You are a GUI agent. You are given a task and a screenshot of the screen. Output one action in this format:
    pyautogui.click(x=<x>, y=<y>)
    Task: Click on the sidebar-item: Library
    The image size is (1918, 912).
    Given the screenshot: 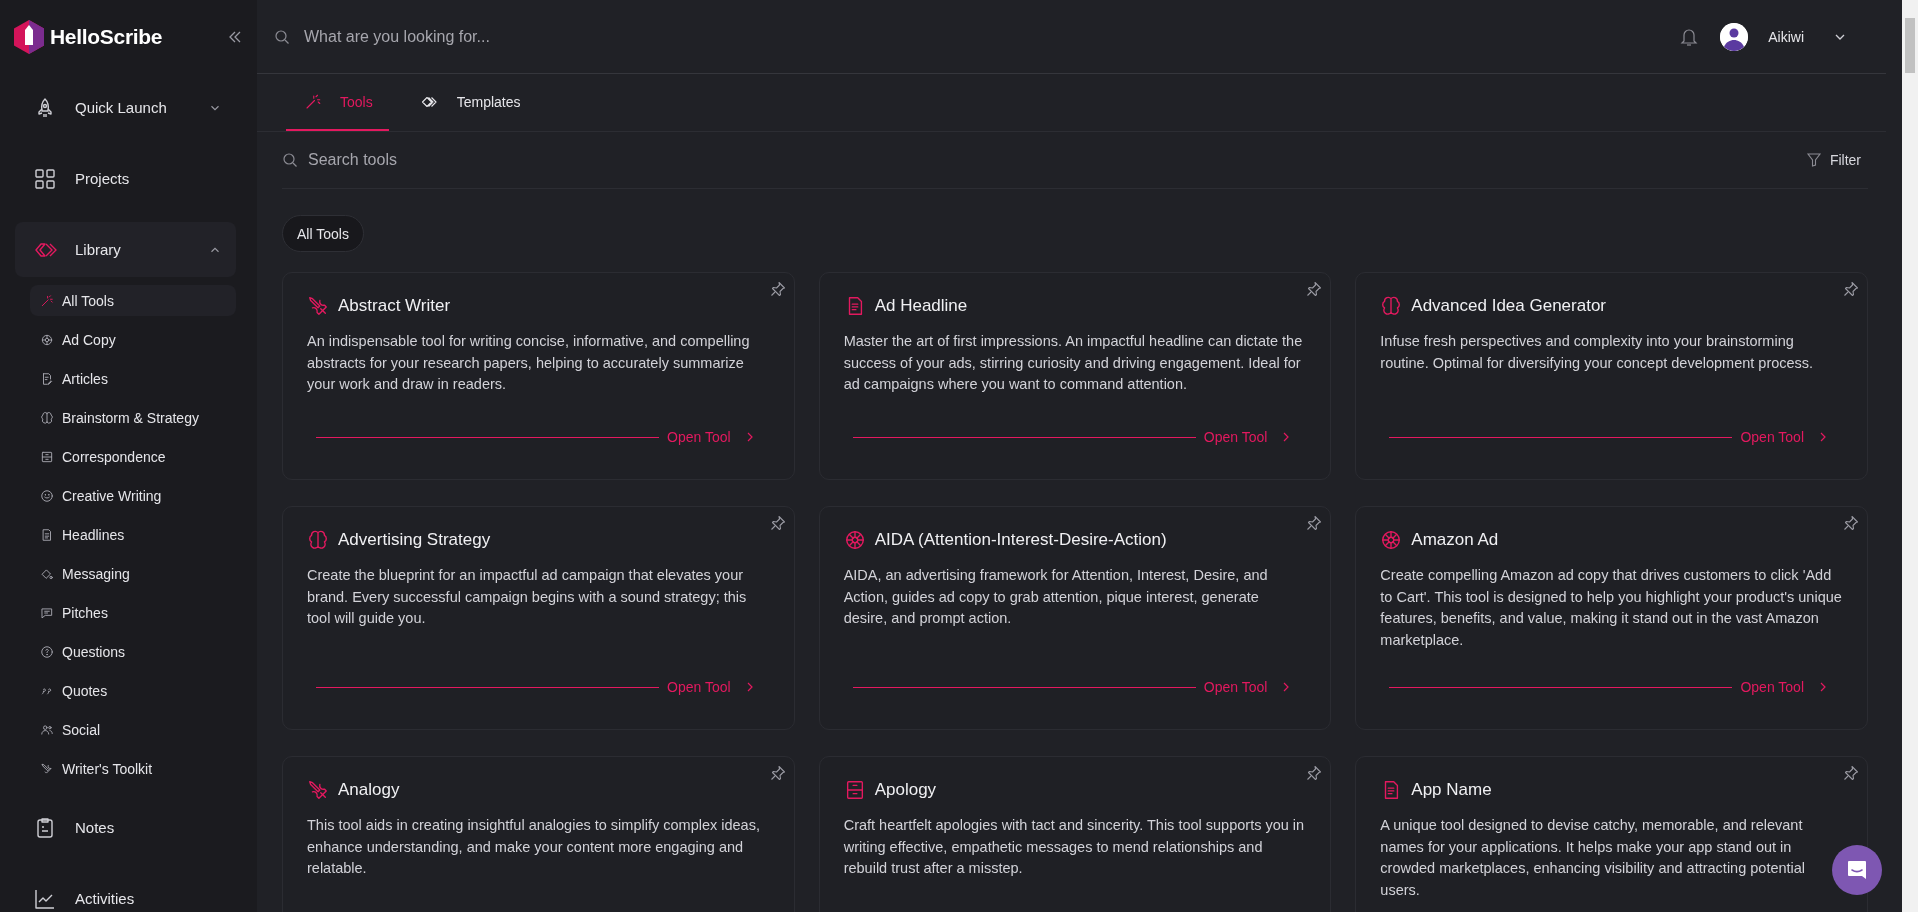 What is the action you would take?
    pyautogui.click(x=125, y=249)
    